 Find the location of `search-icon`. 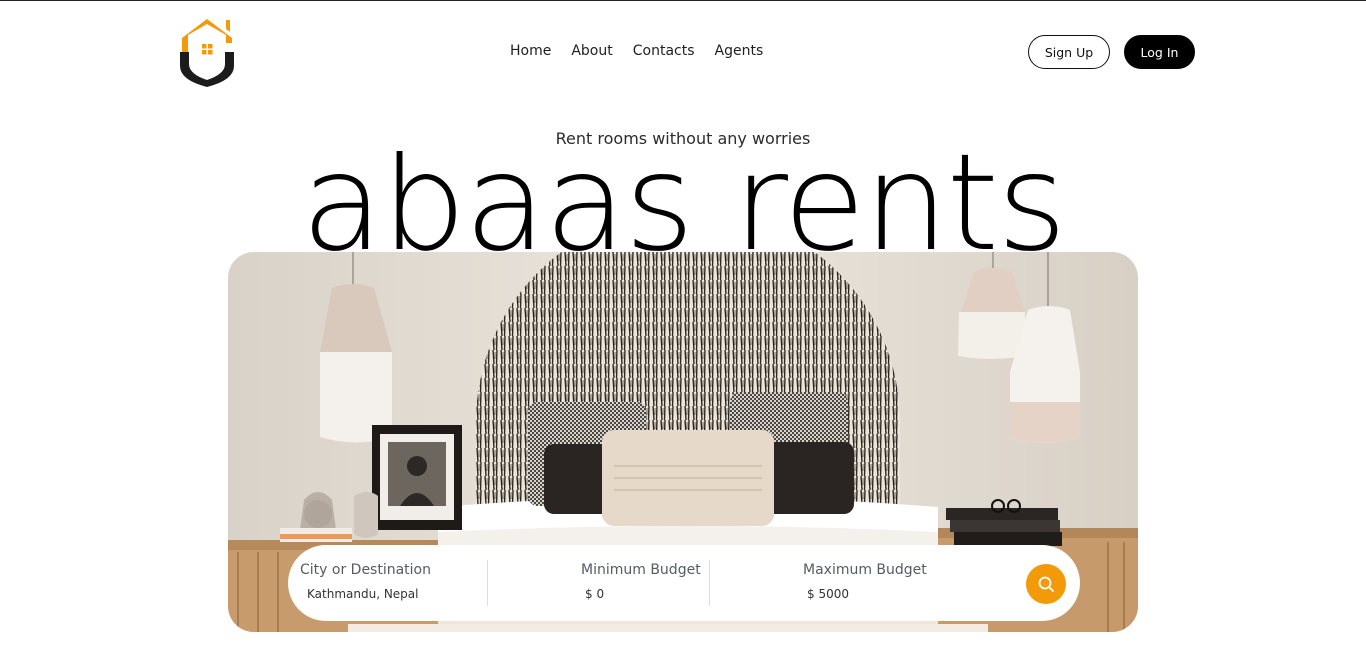

search-icon is located at coordinates (1046, 584).